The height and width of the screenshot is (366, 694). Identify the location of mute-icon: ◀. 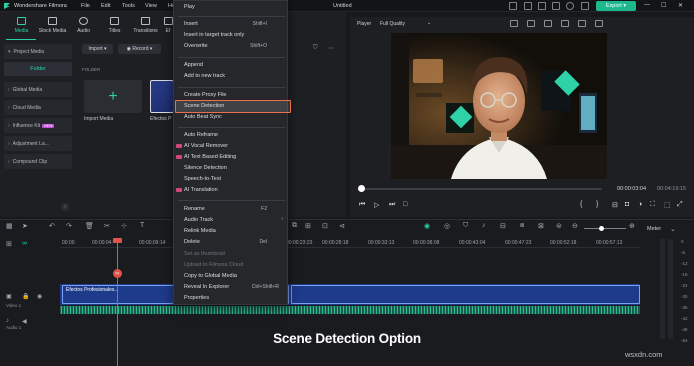
(24, 321).